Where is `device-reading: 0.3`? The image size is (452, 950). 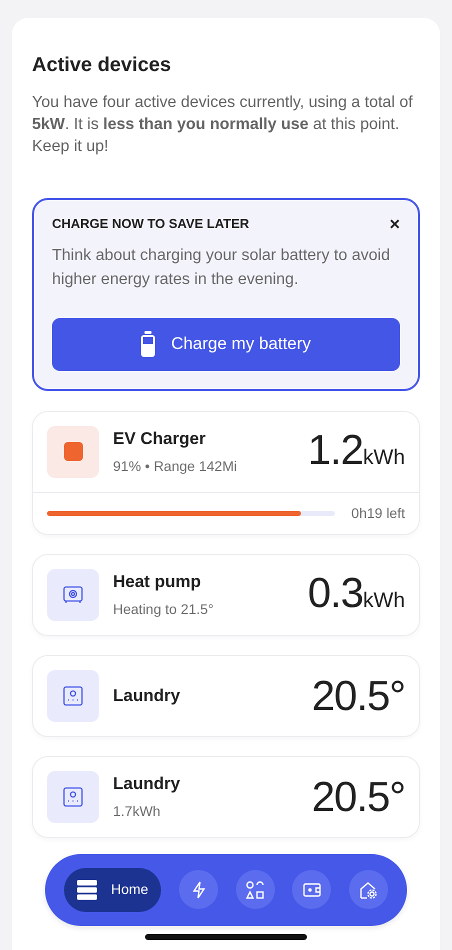 device-reading: 0.3 is located at coordinates (335, 593).